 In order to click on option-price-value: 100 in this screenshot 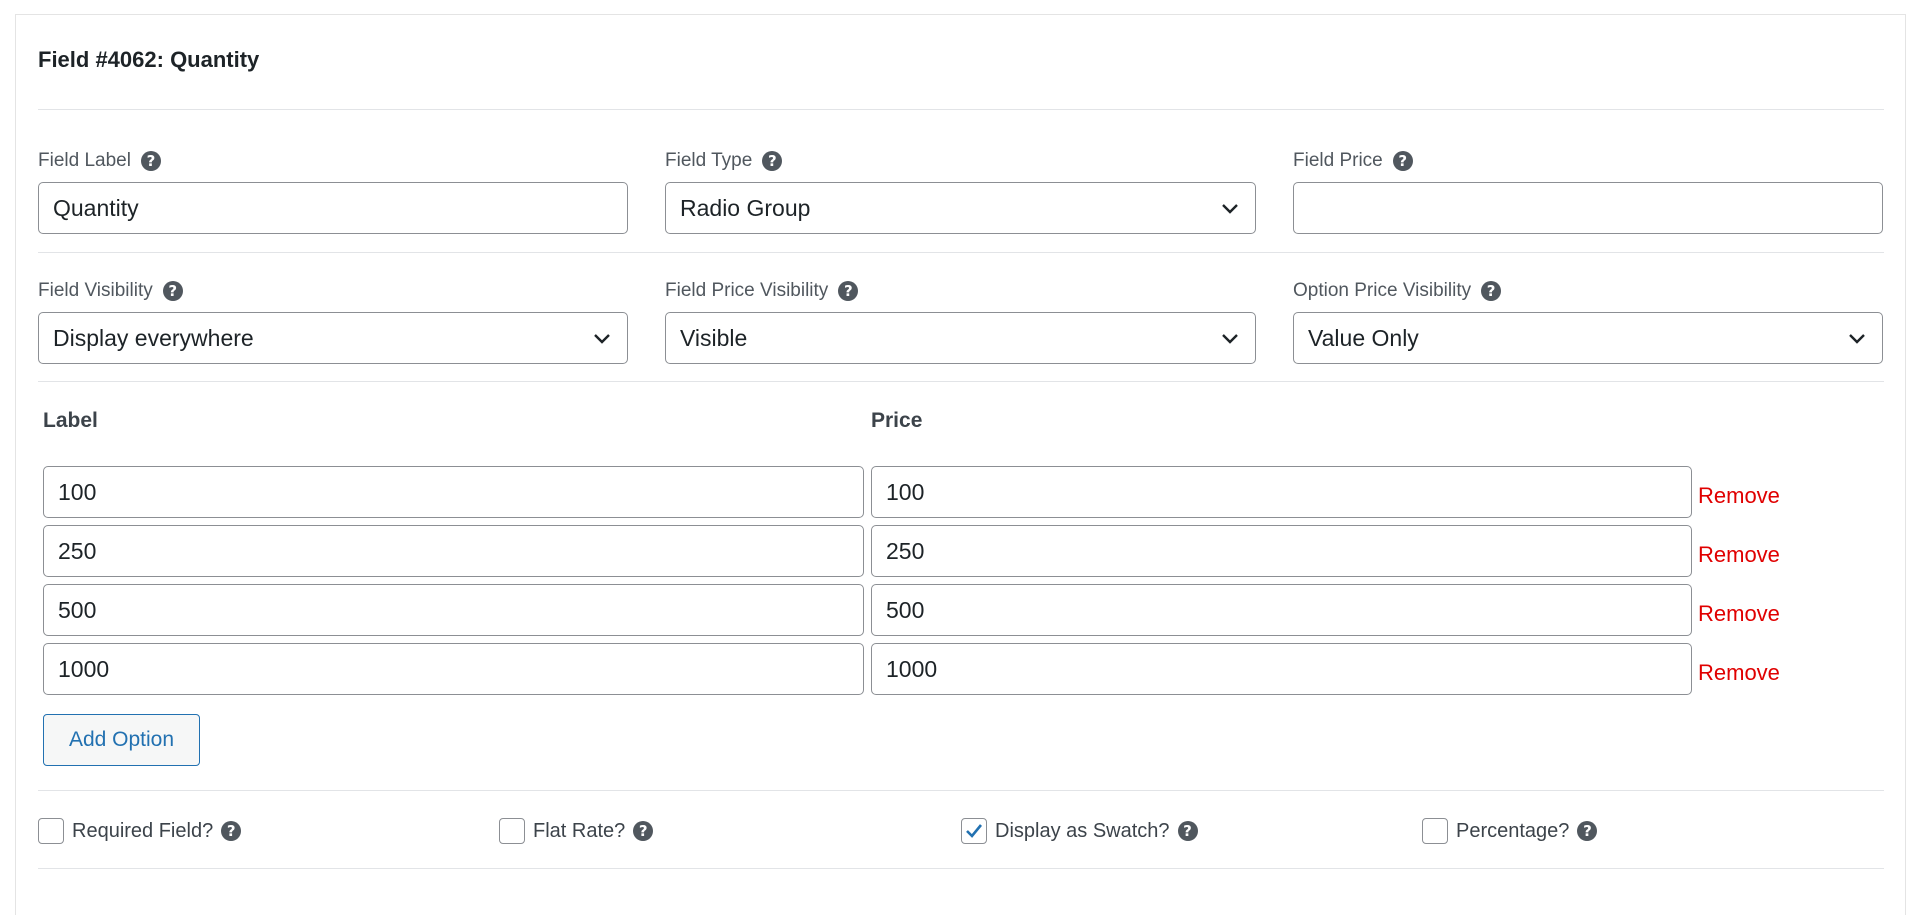, I will do `click(905, 491)`.